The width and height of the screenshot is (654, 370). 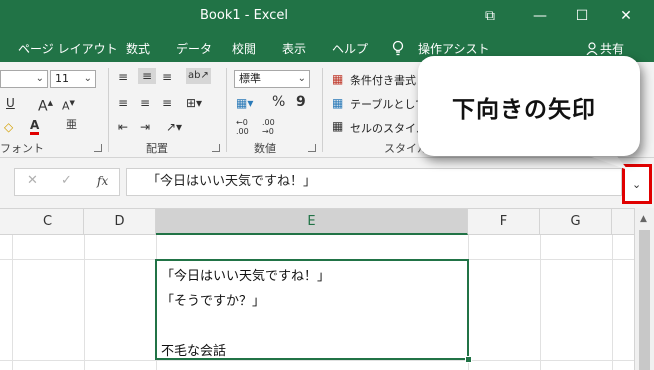 I want to click on tab-review: 校閲, so click(x=244, y=48).